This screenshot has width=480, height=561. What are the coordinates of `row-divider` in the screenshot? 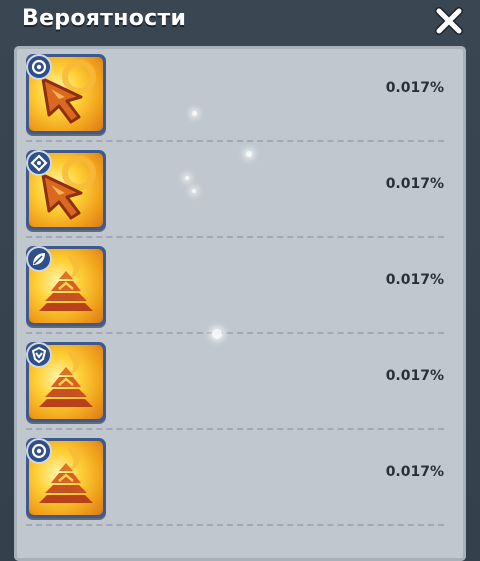 It's located at (235, 525).